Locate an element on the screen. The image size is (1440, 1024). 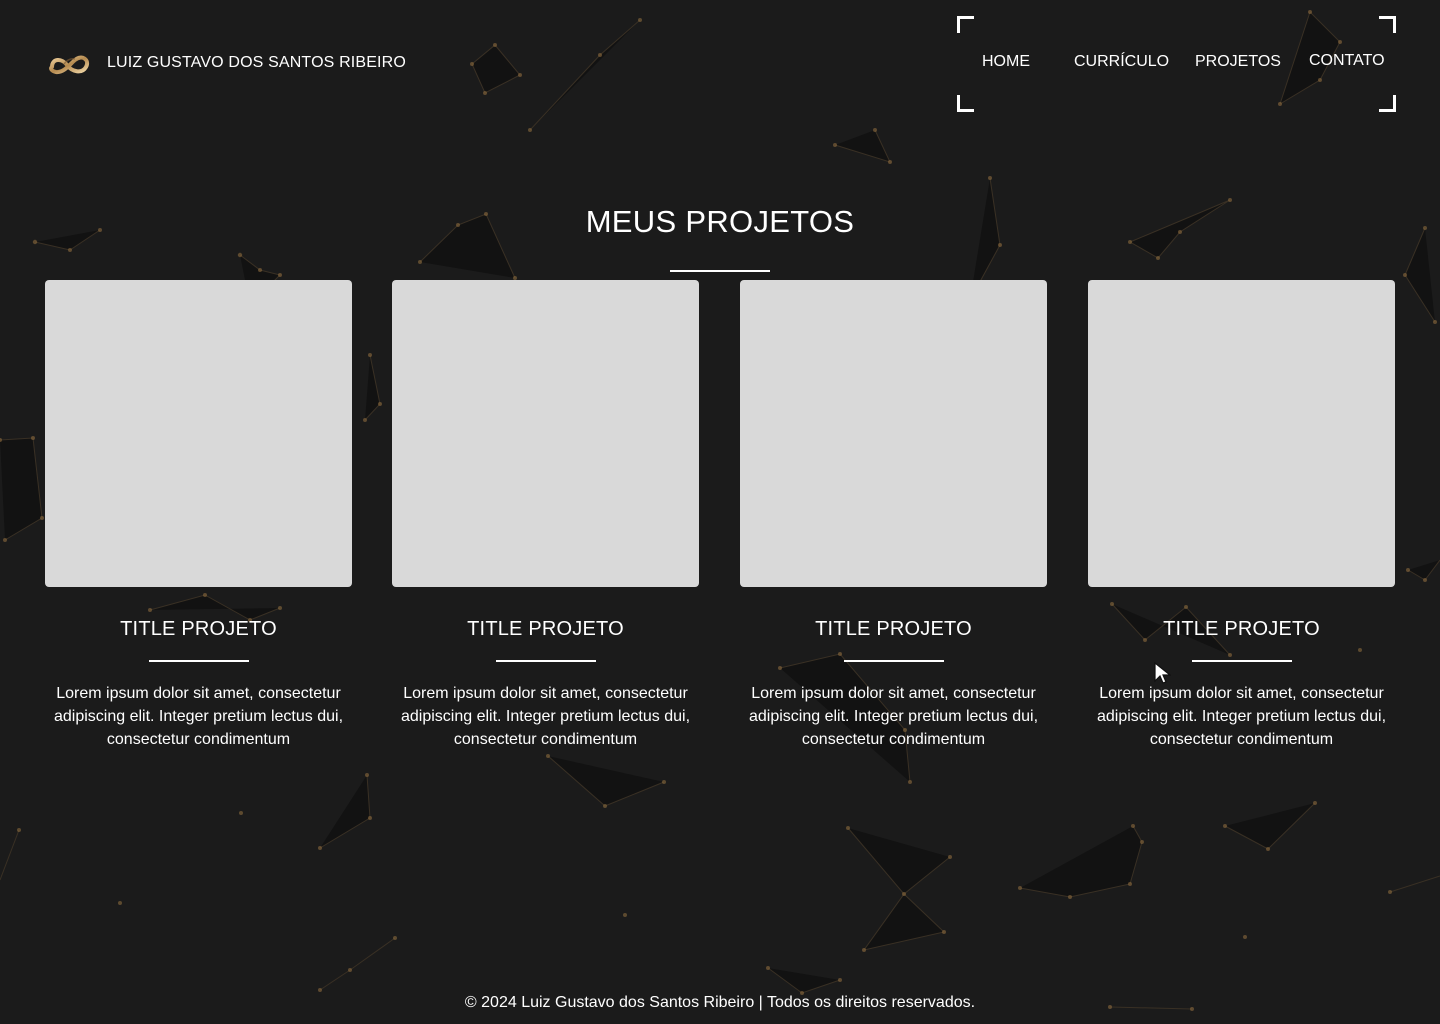
projects-heading: MEUS PROJETOS is located at coordinates (720, 227).